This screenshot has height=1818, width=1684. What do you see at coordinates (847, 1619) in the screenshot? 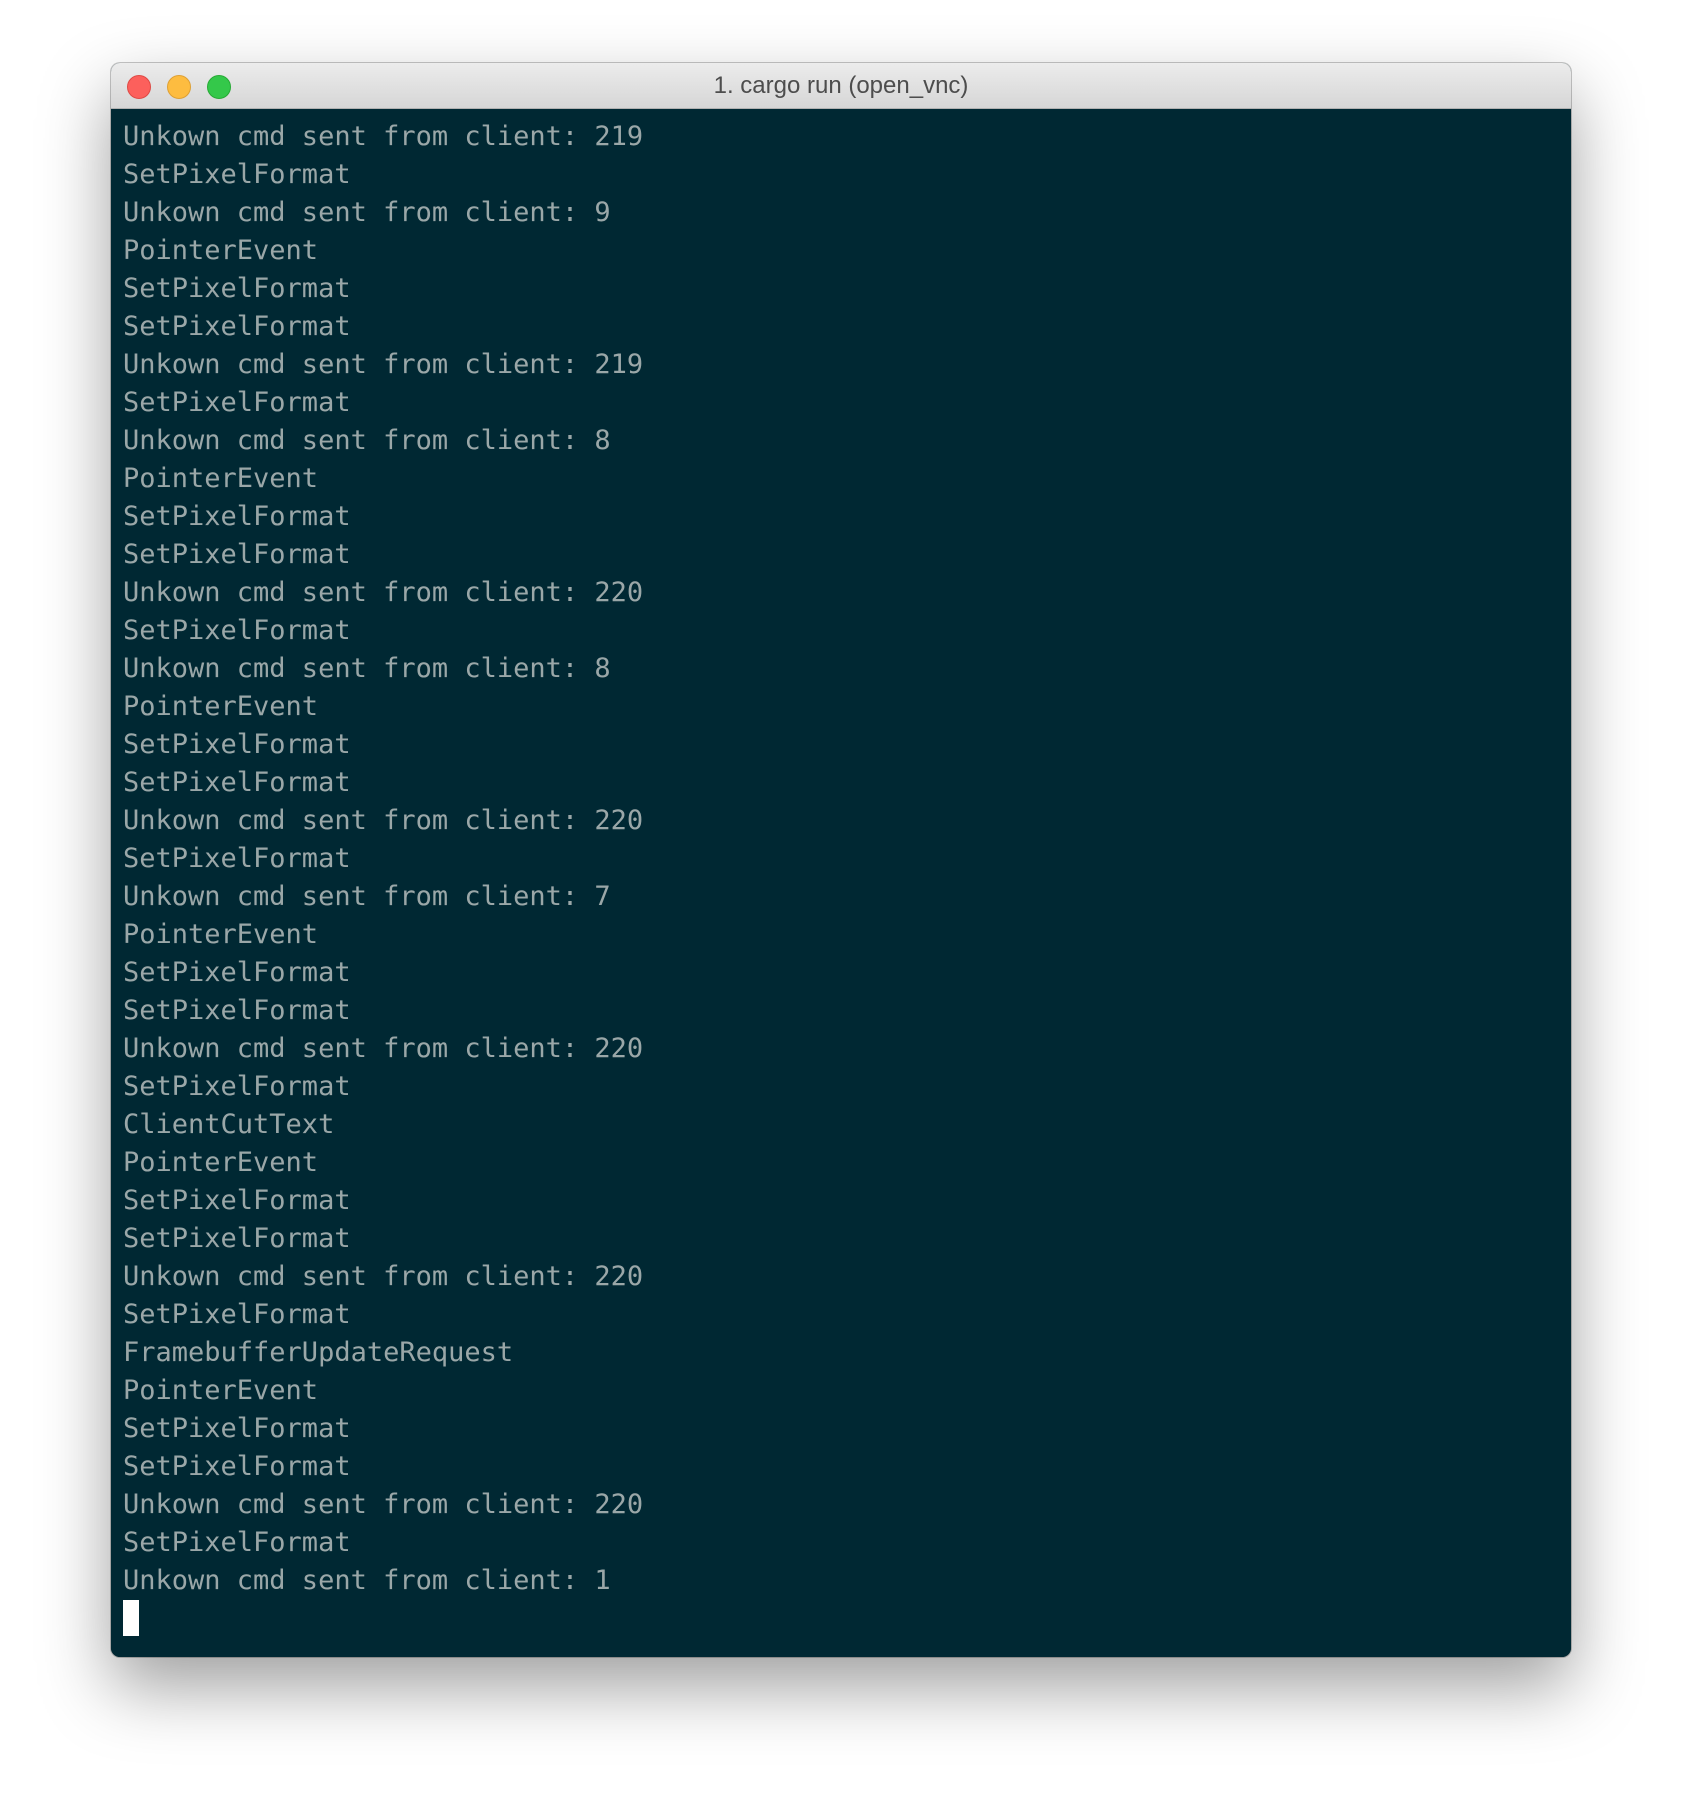
I see `prompt-line` at bounding box center [847, 1619].